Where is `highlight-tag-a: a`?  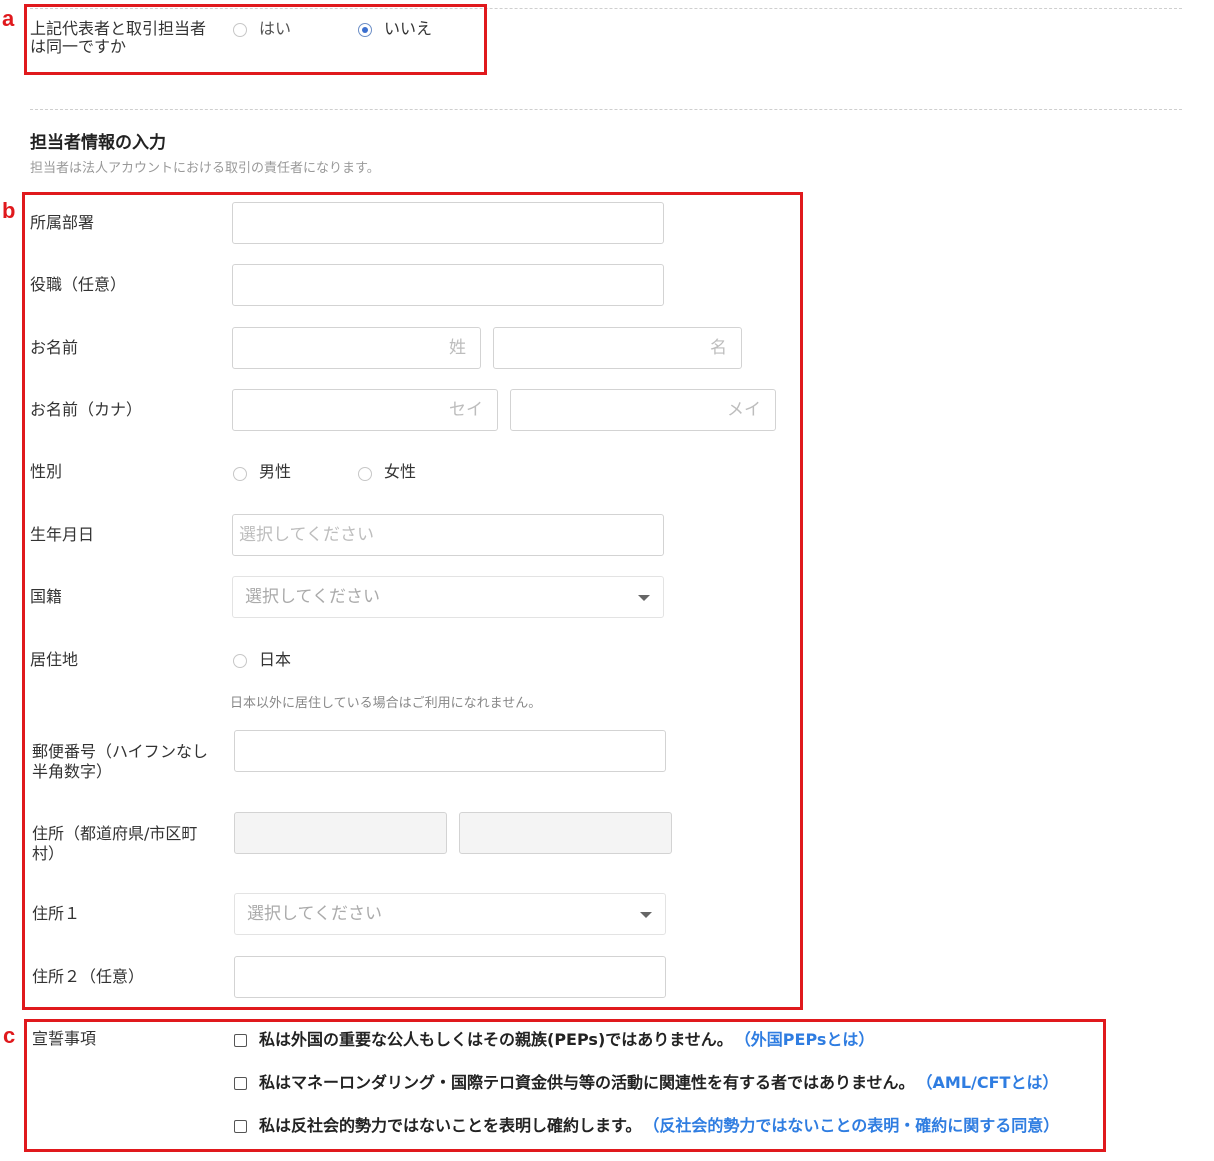 highlight-tag-a: a is located at coordinates (8, 18).